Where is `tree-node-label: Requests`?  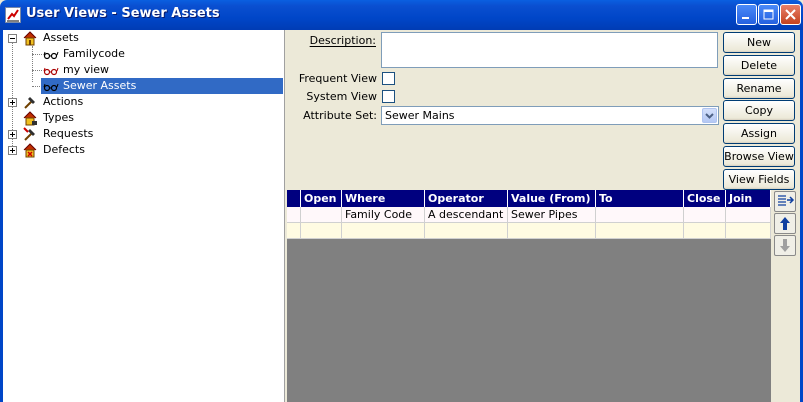
tree-node-label: Requests is located at coordinates (68, 133).